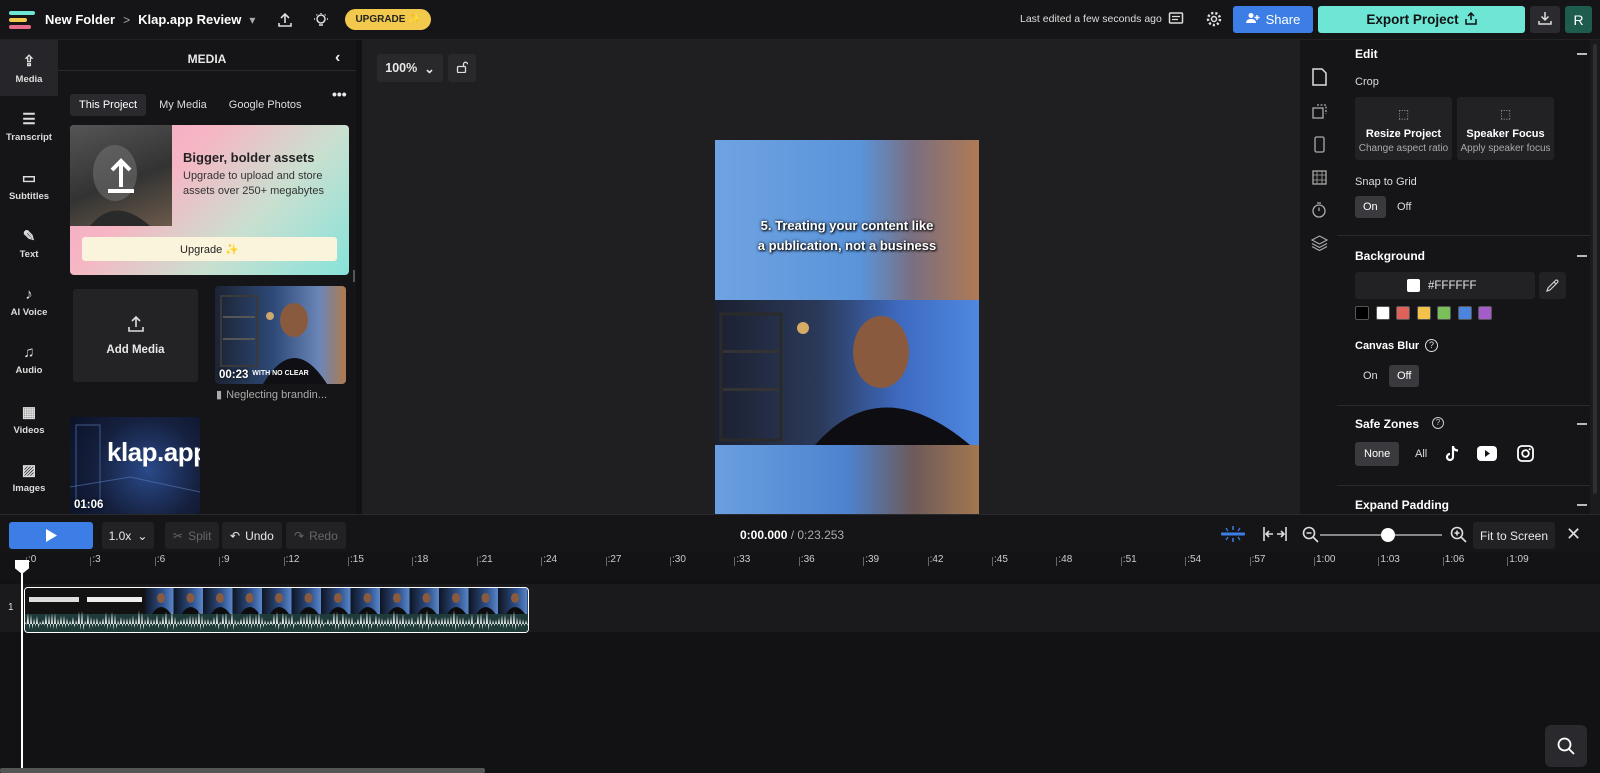 Image resolution: width=1600 pixels, height=773 pixels. Describe the element at coordinates (1319, 177) in the screenshot. I see `grid-icon` at that location.